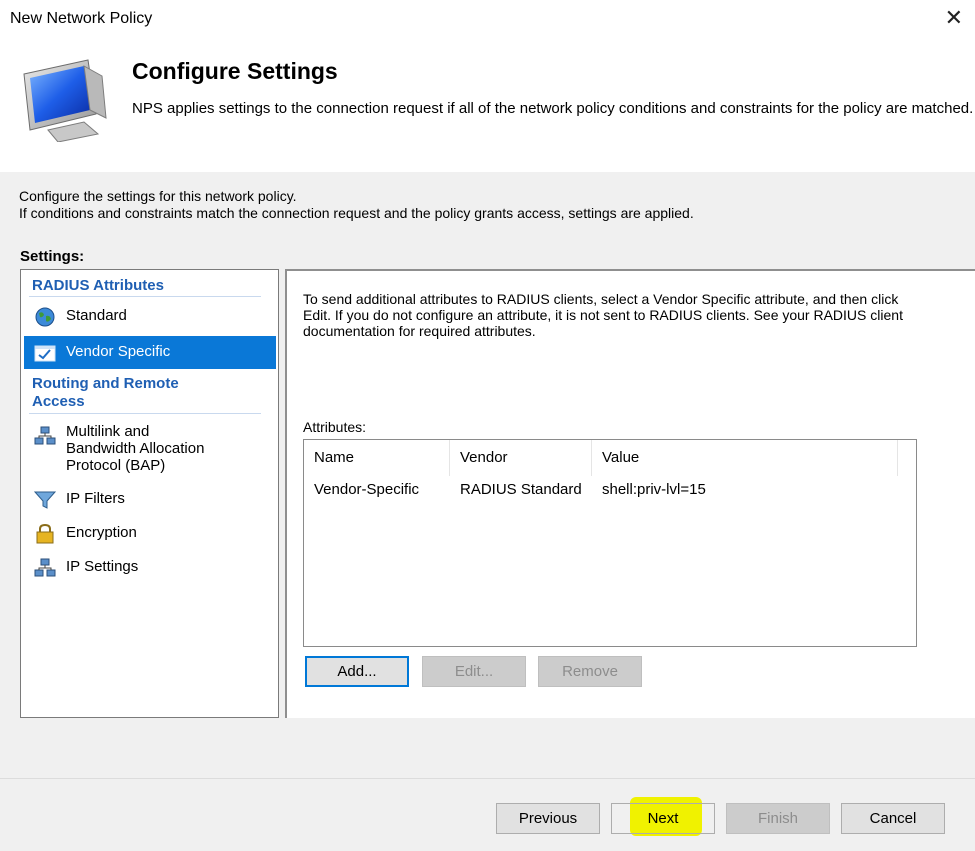  I want to click on nav-item-label: IP Settings, so click(102, 566).